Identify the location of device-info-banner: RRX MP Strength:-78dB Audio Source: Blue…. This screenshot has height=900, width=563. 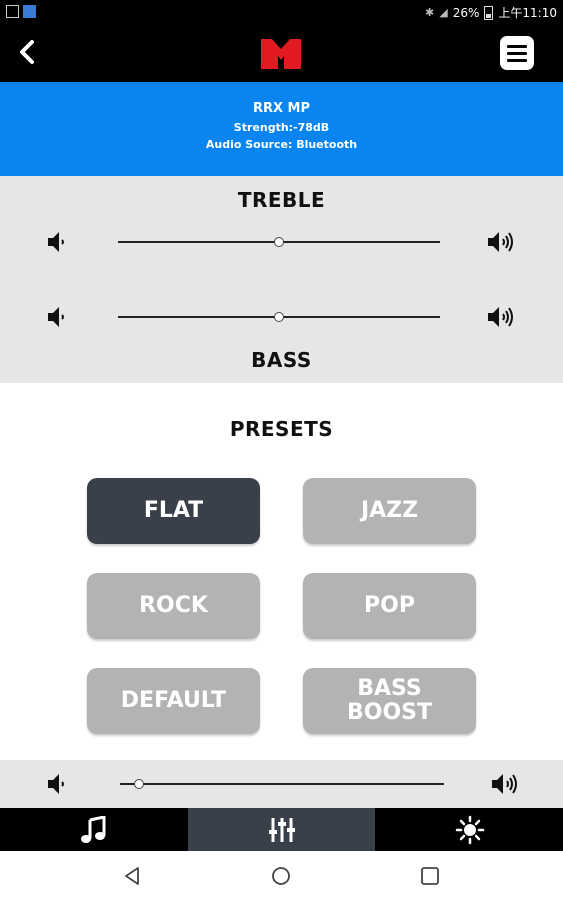
(281, 129).